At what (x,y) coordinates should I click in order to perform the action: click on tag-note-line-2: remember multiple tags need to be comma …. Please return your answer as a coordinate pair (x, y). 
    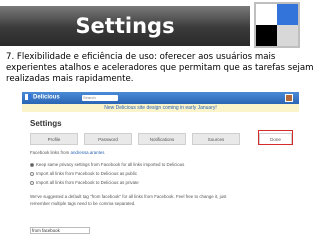
    Looking at the image, I should click on (83, 203).